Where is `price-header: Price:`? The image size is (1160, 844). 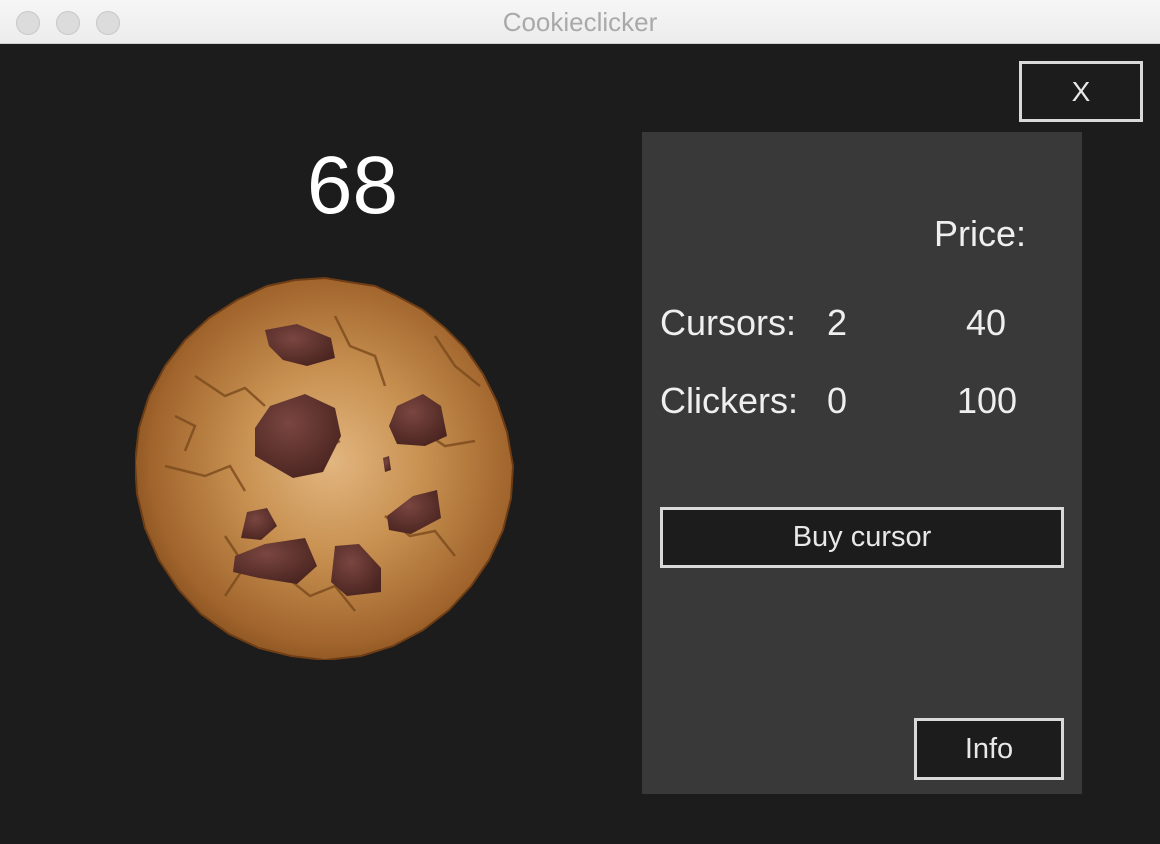 price-header: Price: is located at coordinates (980, 233).